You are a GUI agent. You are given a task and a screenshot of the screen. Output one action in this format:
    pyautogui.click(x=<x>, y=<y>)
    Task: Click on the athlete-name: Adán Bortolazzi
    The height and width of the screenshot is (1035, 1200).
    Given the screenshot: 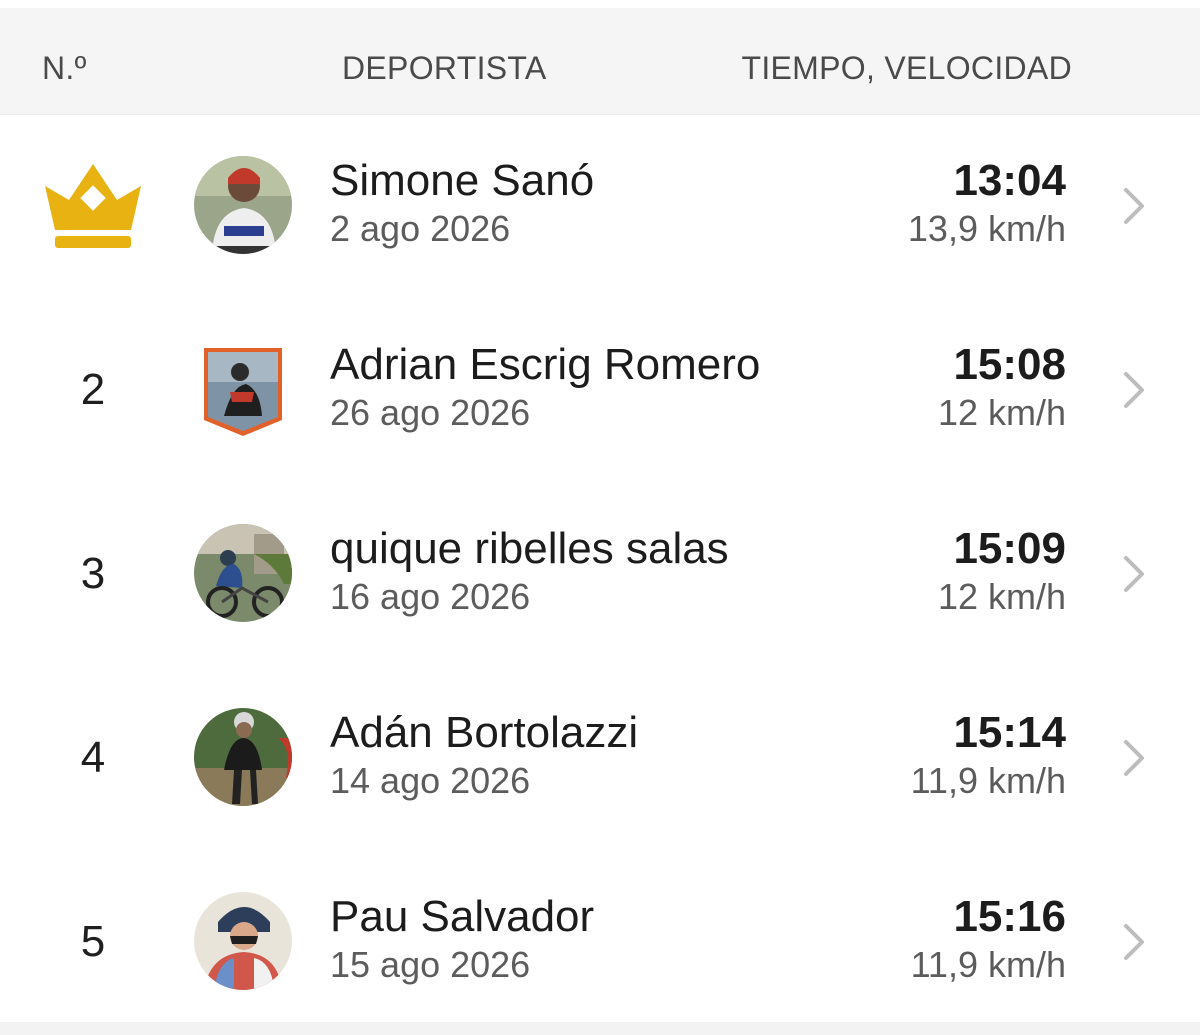 What is the action you would take?
    pyautogui.click(x=484, y=732)
    